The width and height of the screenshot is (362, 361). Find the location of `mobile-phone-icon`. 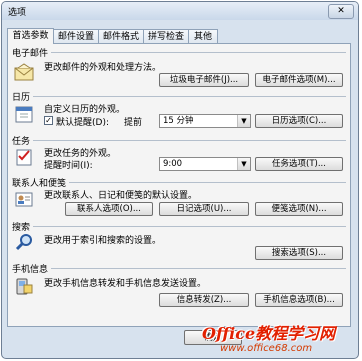

mobile-phone-icon is located at coordinates (24, 286).